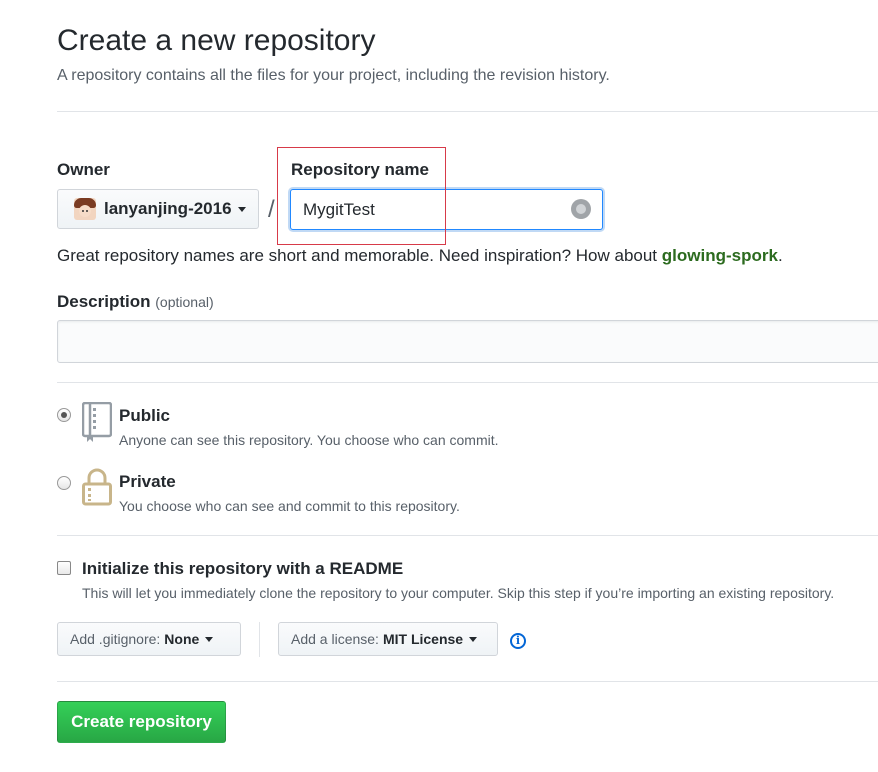 This screenshot has height=772, width=878. What do you see at coordinates (141, 722) in the screenshot?
I see `create-repository-button: Create repository` at bounding box center [141, 722].